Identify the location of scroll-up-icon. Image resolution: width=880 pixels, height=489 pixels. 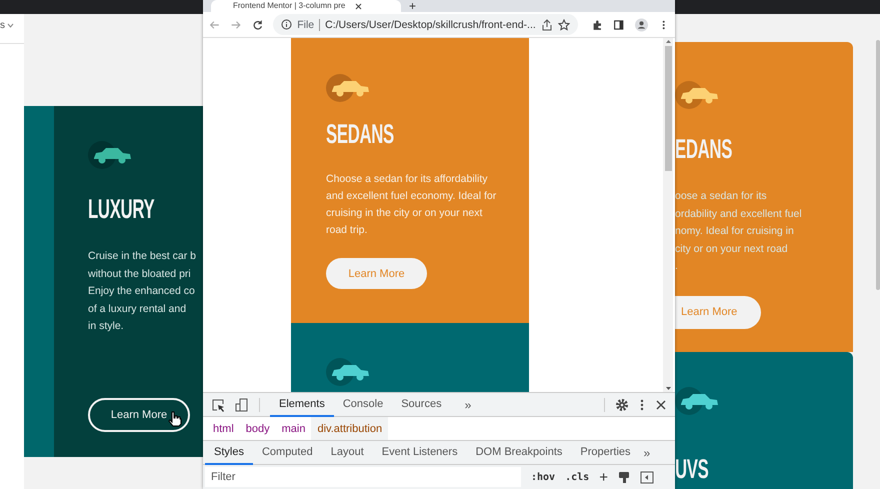
(668, 41).